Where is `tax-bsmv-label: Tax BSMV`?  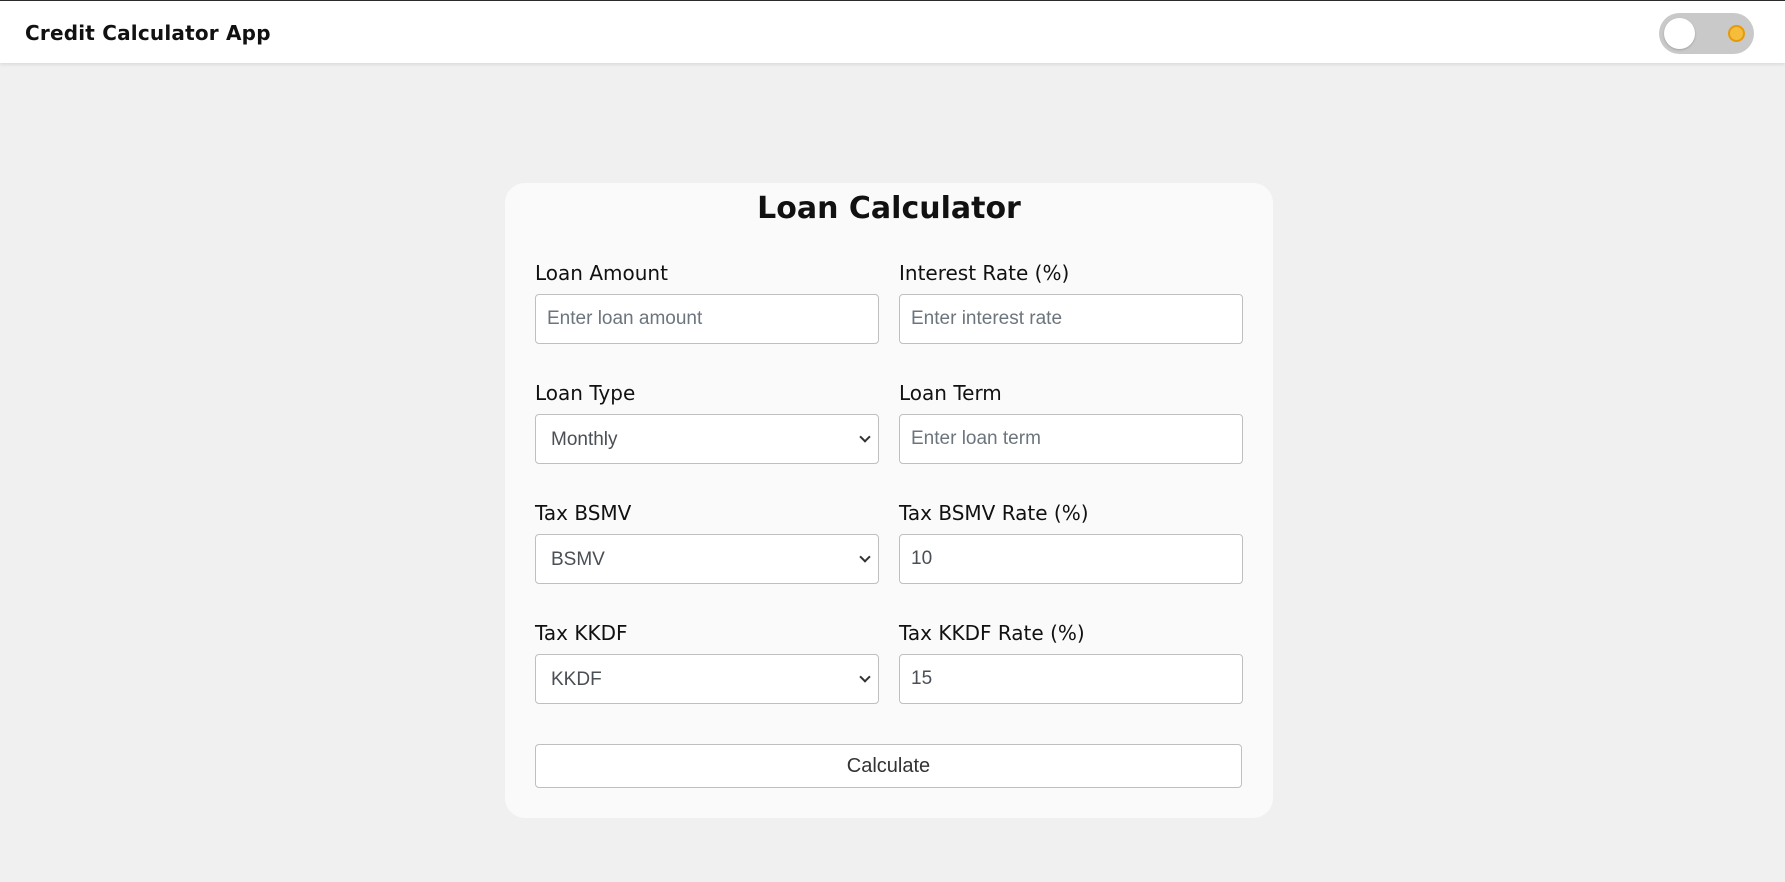 tax-bsmv-label: Tax BSMV is located at coordinates (583, 513).